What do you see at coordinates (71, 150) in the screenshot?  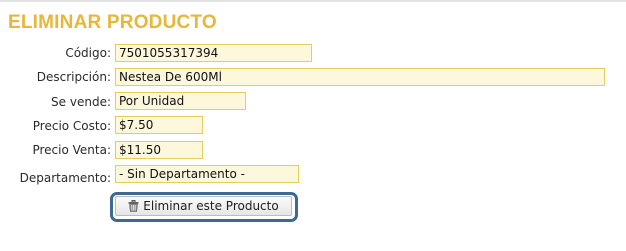 I see `precio-venta-label: Precio Venta:` at bounding box center [71, 150].